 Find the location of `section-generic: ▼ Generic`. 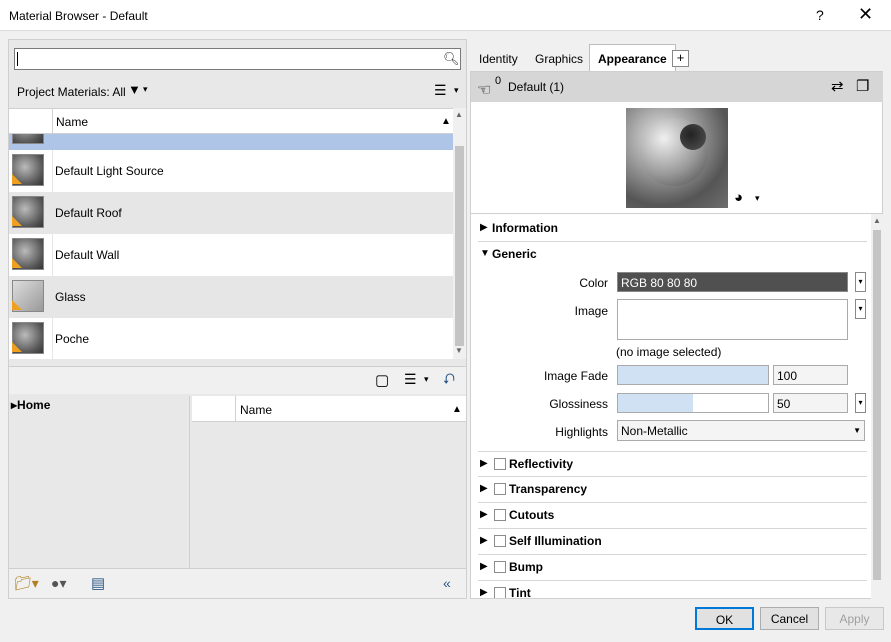

section-generic: ▼ Generic is located at coordinates (672, 255).